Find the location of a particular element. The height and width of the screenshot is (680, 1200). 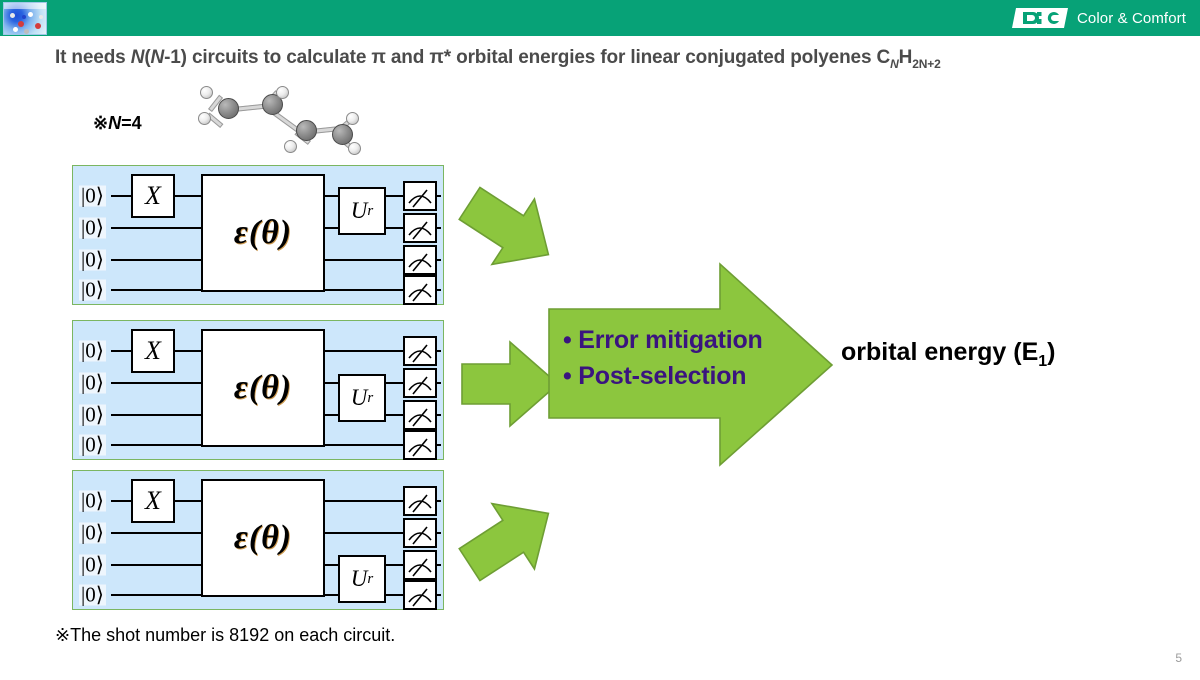

brand-tagline: Color & Comfort is located at coordinates (1131, 18).